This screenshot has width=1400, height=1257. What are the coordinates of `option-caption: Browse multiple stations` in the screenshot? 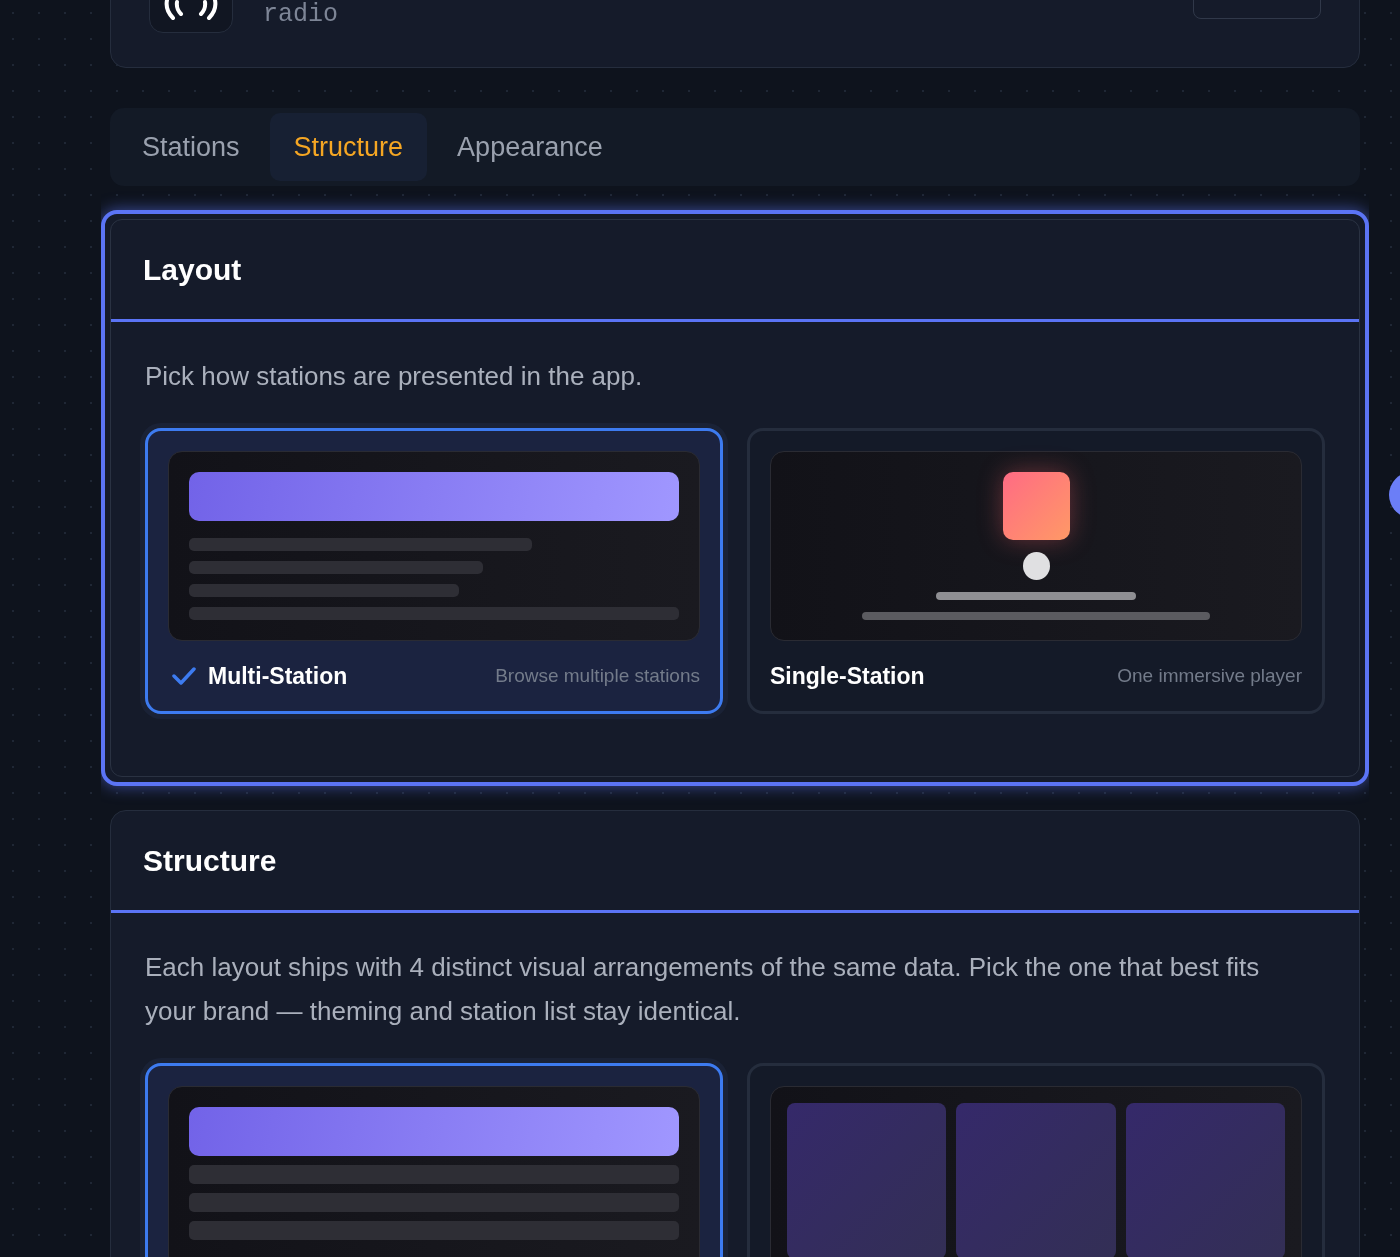 It's located at (597, 675).